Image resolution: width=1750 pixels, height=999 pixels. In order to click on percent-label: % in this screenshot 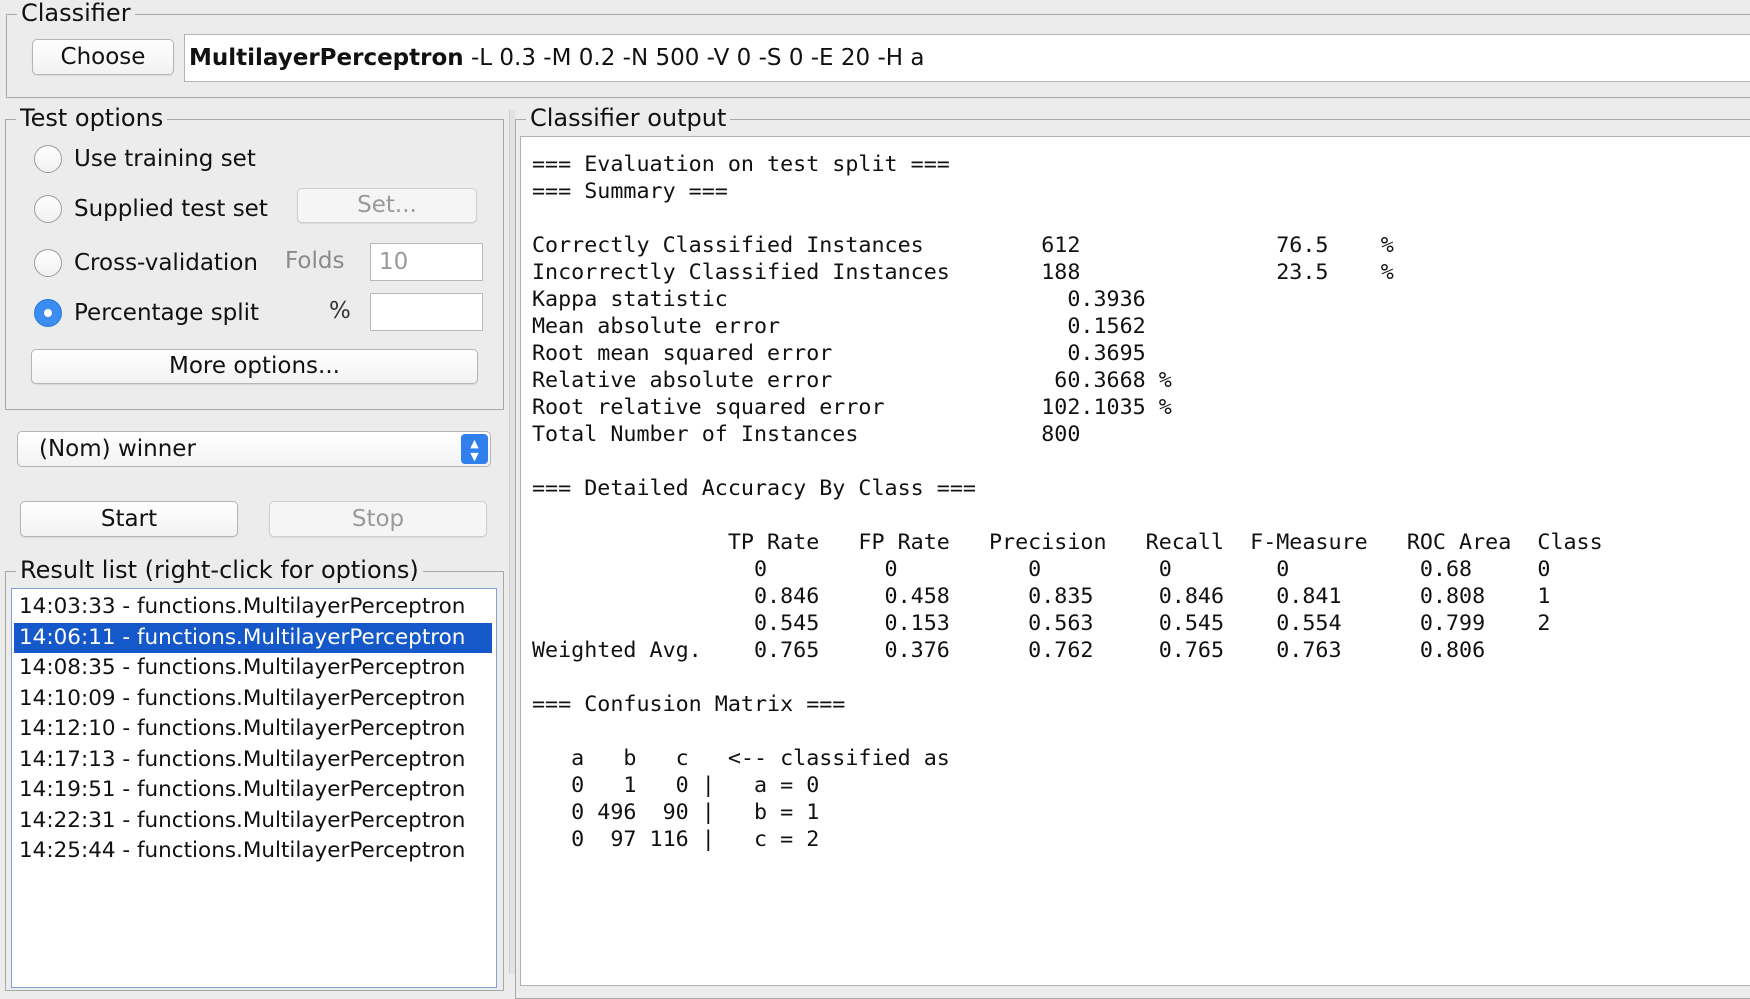, I will do `click(340, 311)`.